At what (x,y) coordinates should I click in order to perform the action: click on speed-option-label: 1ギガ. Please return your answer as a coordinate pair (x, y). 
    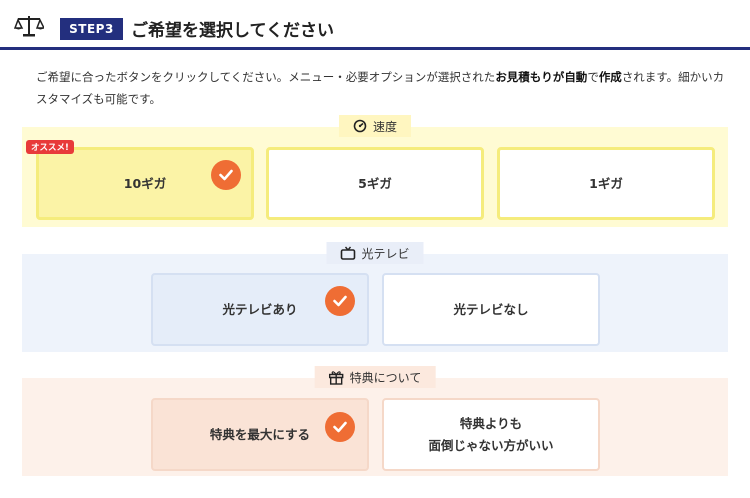
    Looking at the image, I should click on (606, 183).